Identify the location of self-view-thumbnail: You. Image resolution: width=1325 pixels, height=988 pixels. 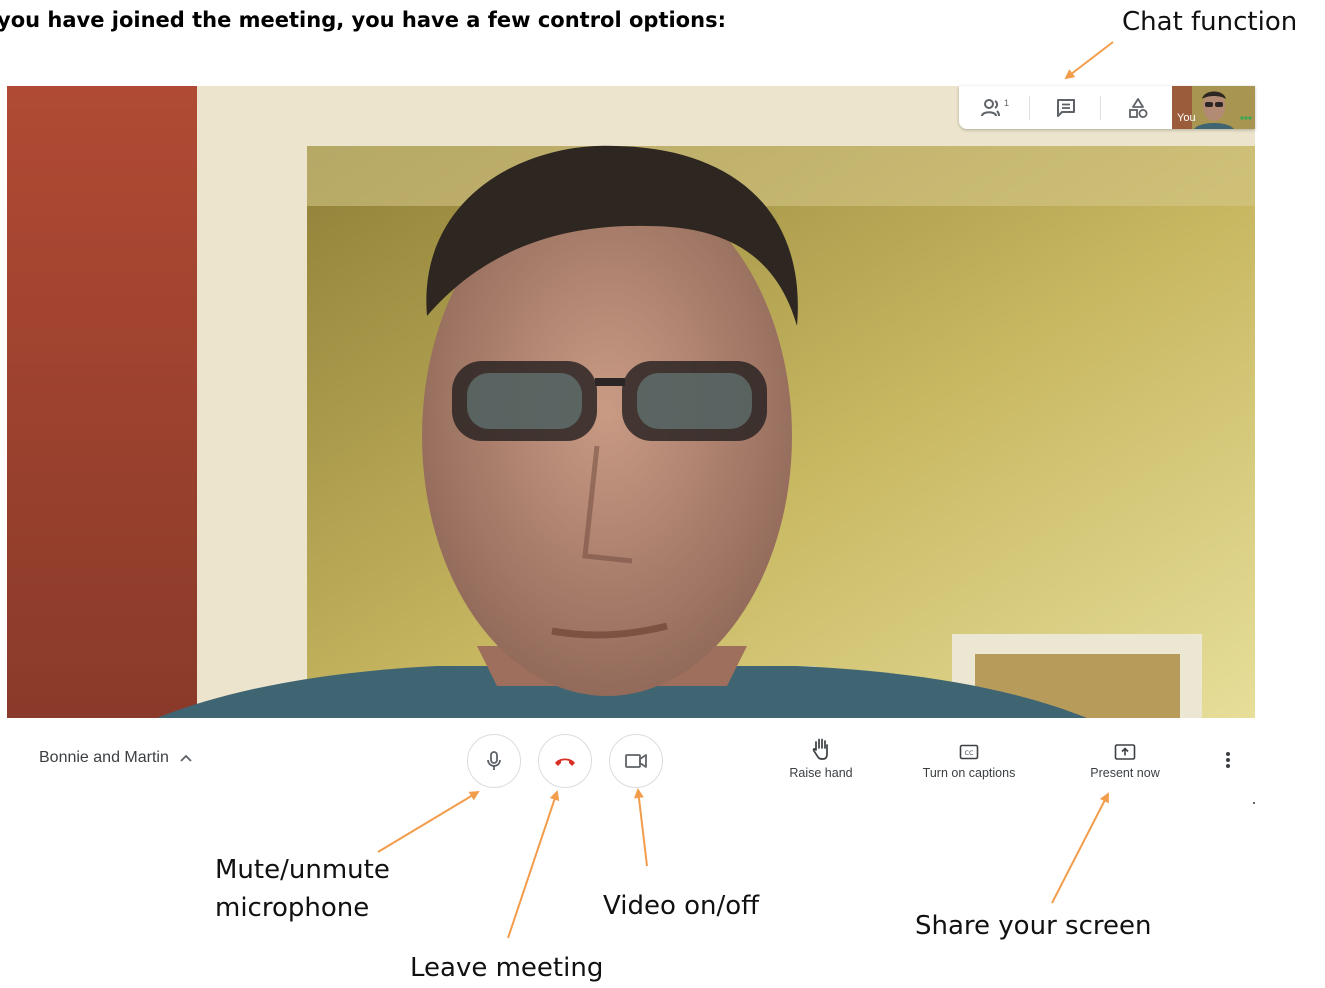
(1213, 107).